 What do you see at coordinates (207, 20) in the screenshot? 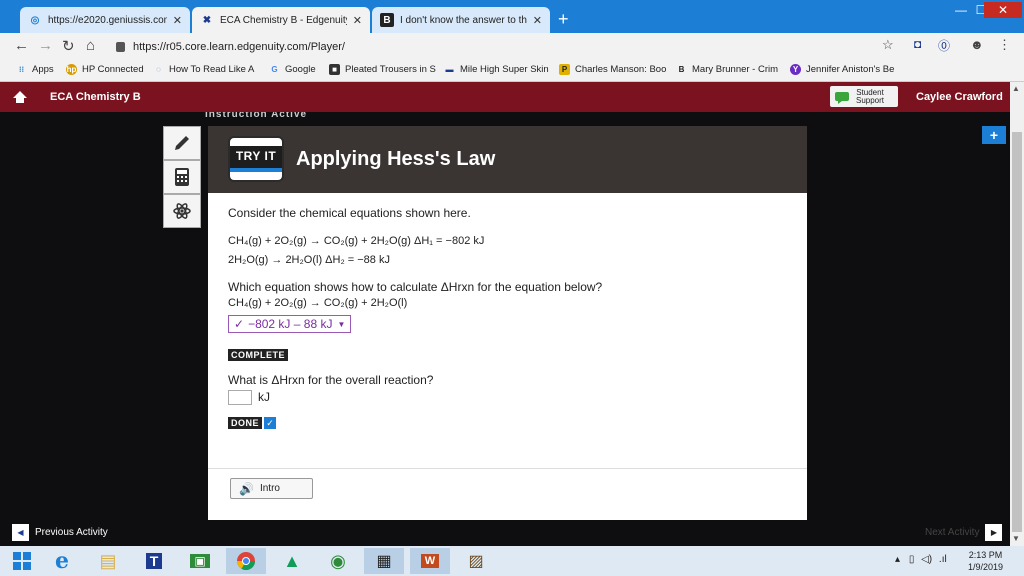
I see `edgenuity-icon: ✖` at bounding box center [207, 20].